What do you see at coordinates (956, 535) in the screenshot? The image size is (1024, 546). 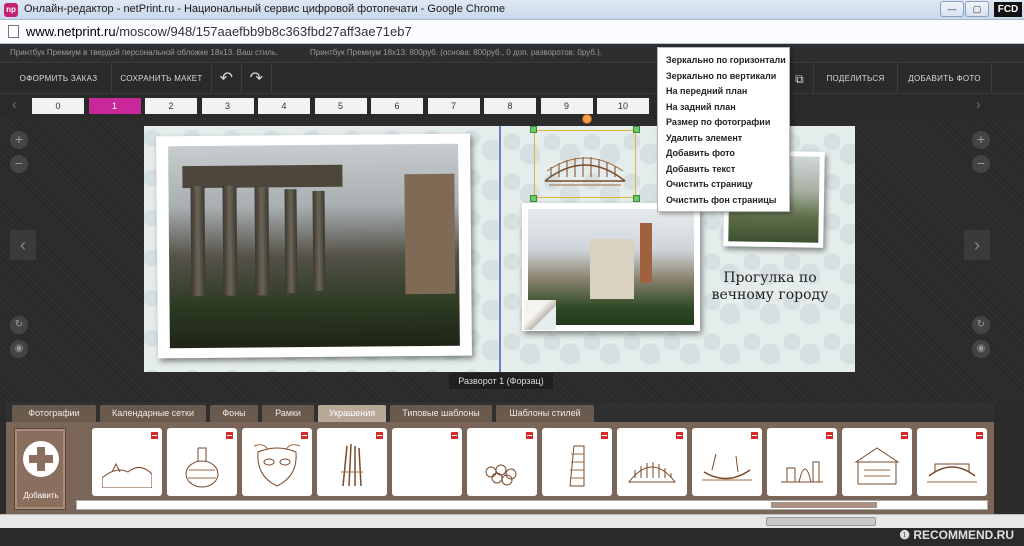 I see `watermark: ❶ RECOMMEND.RU` at bounding box center [956, 535].